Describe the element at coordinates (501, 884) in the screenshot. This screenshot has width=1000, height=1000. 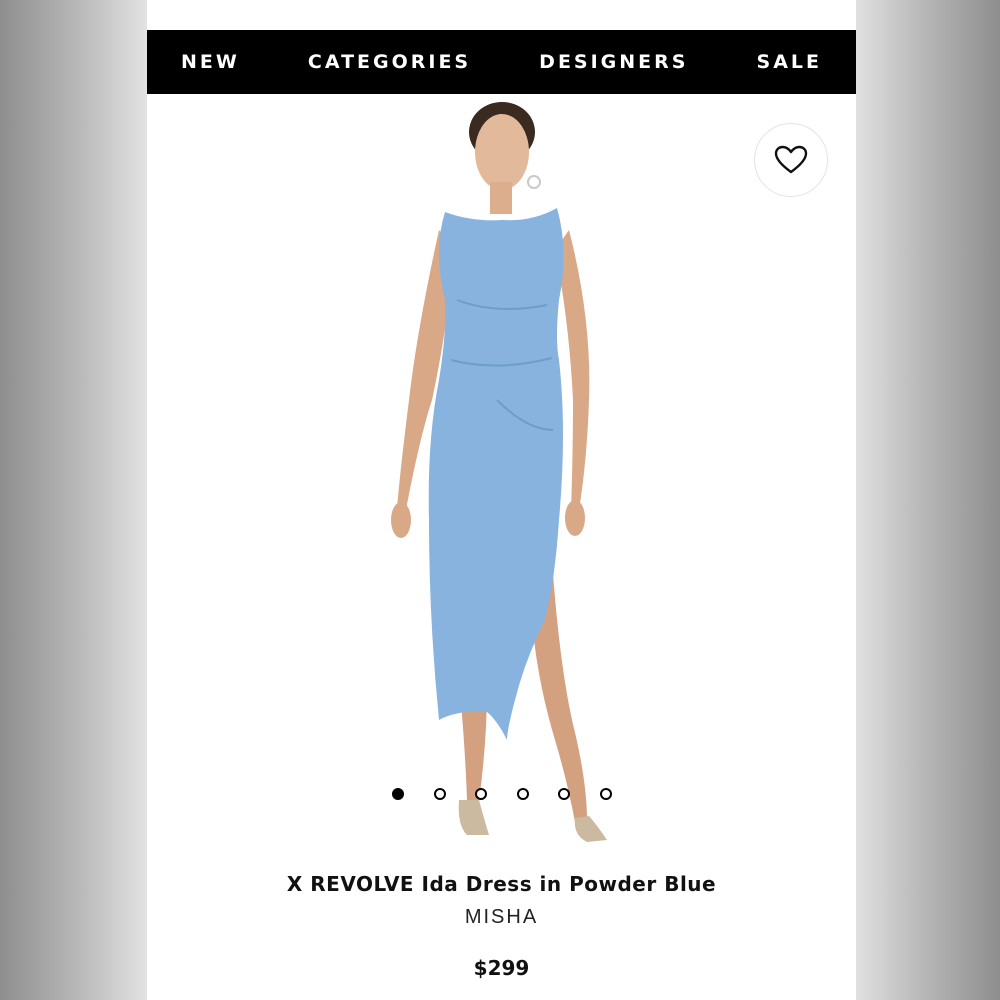
I see `product-title: X REVOLVE Ida Dress in Powder Blue` at that location.